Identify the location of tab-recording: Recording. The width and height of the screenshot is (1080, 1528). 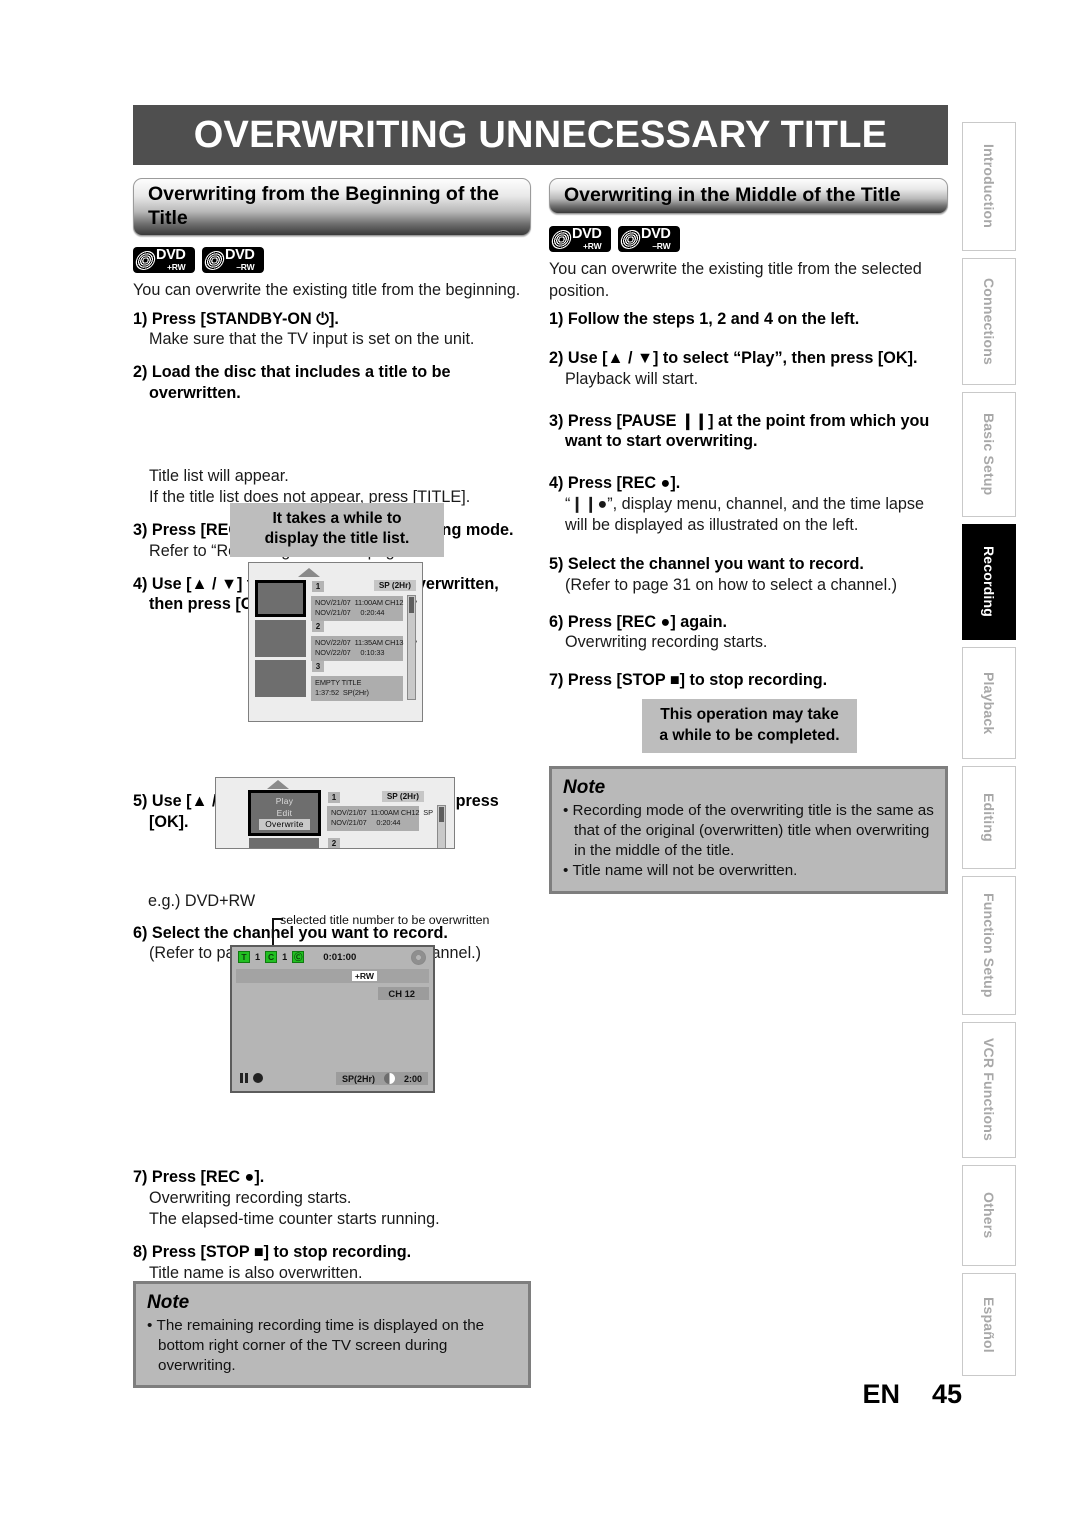
(989, 581).